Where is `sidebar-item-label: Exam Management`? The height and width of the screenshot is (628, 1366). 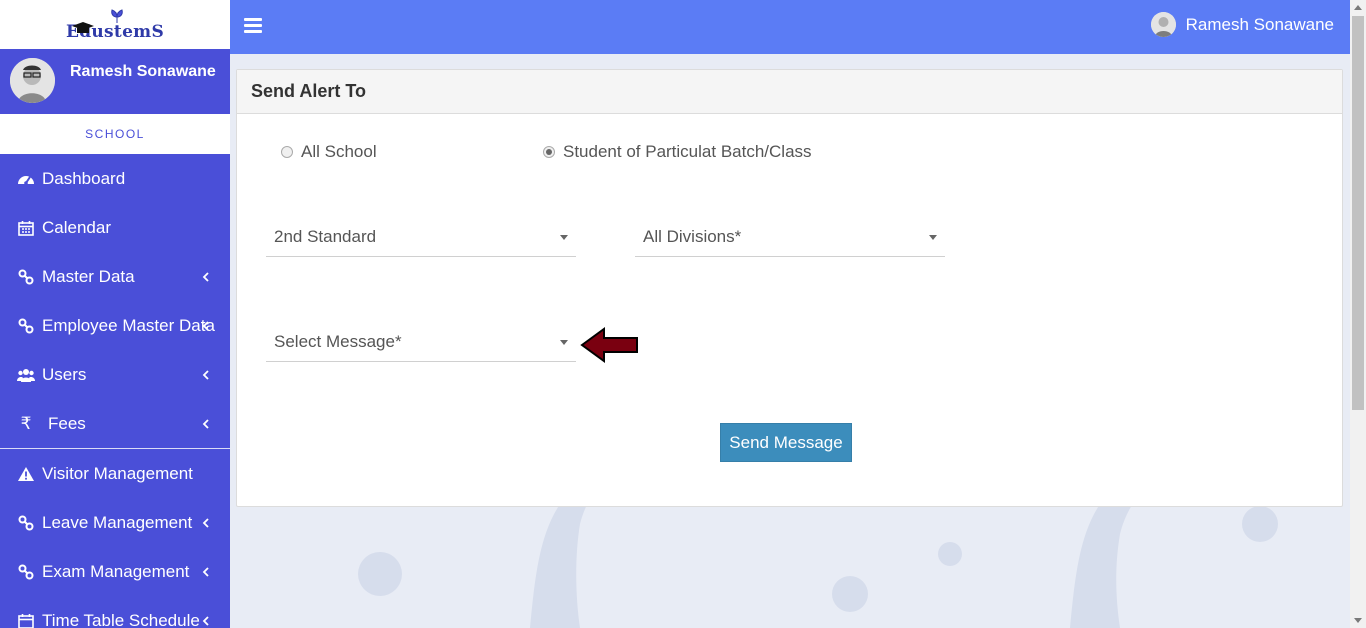
sidebar-item-label: Exam Management is located at coordinates (116, 571).